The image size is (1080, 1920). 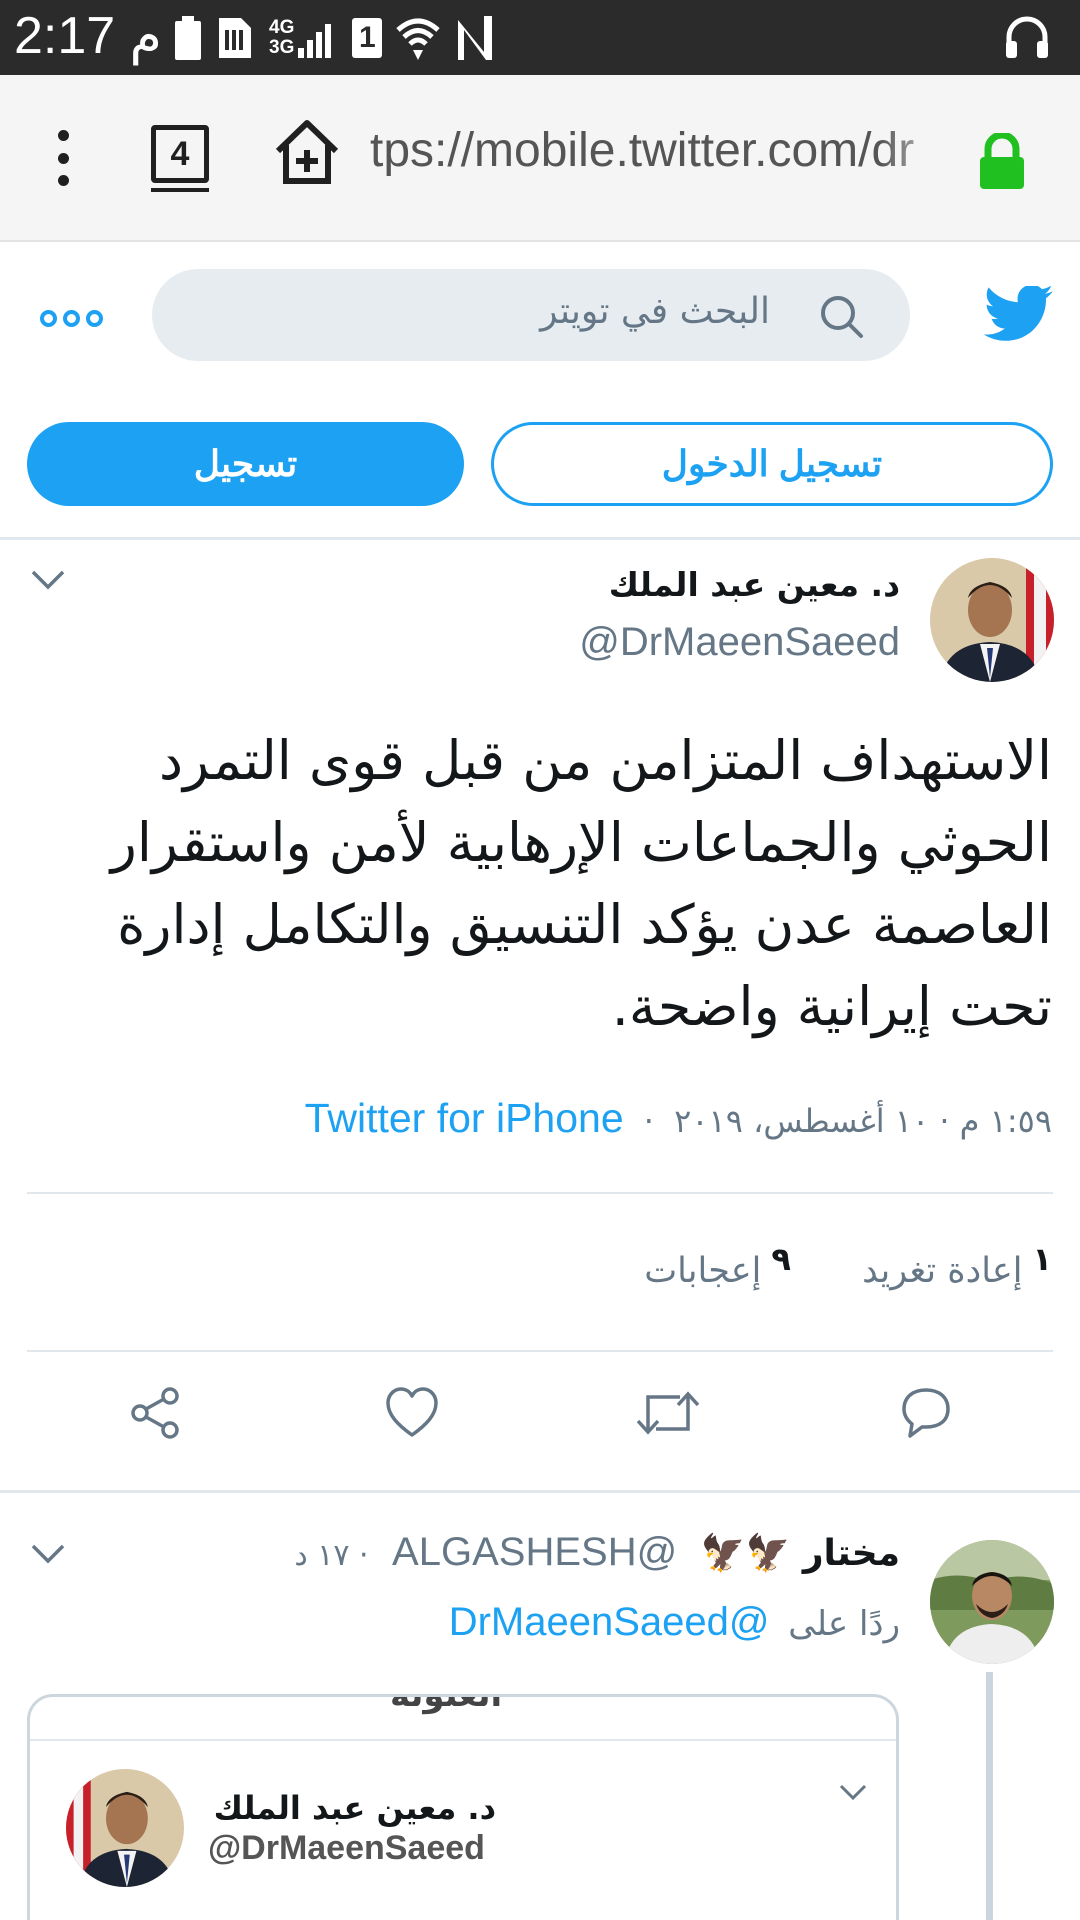 I want to click on tweet-menu-chevron-icon, so click(x=48, y=582).